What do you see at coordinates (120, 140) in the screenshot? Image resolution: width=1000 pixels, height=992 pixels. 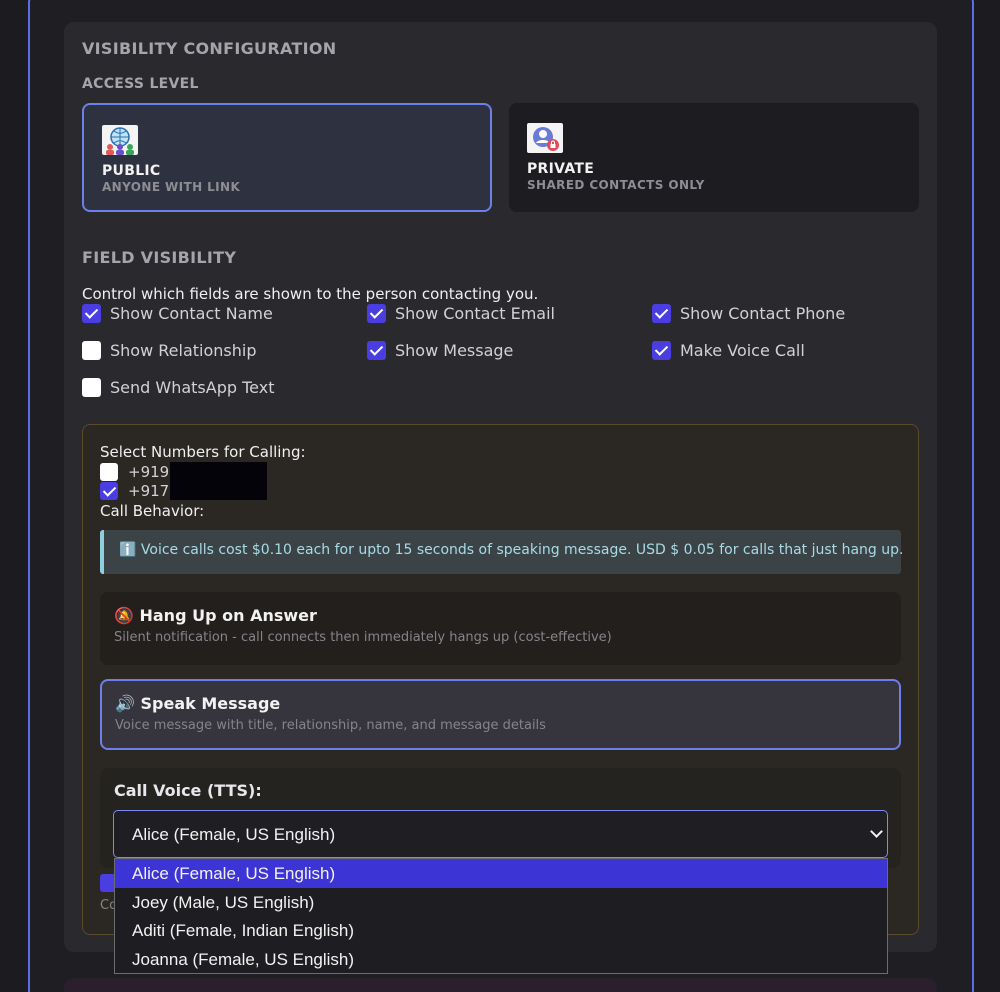 I see `globe-people-icon` at bounding box center [120, 140].